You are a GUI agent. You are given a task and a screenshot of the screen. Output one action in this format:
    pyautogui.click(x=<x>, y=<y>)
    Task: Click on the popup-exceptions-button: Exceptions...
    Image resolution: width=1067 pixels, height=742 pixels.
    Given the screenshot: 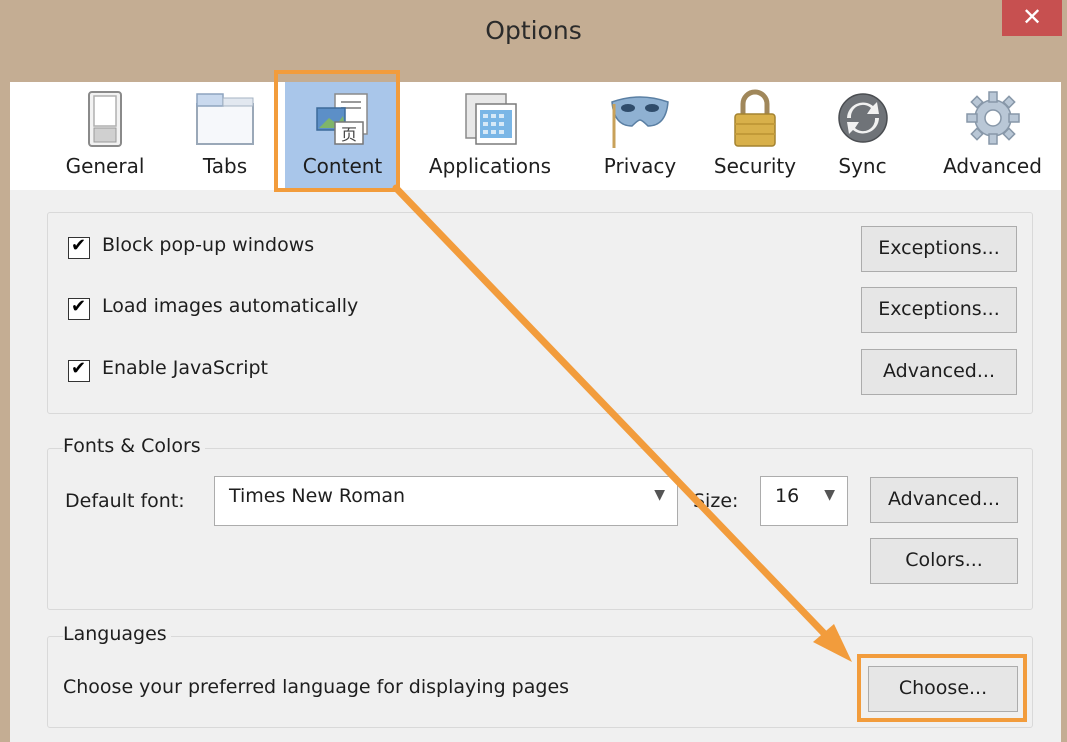 What is the action you would take?
    pyautogui.click(x=939, y=249)
    